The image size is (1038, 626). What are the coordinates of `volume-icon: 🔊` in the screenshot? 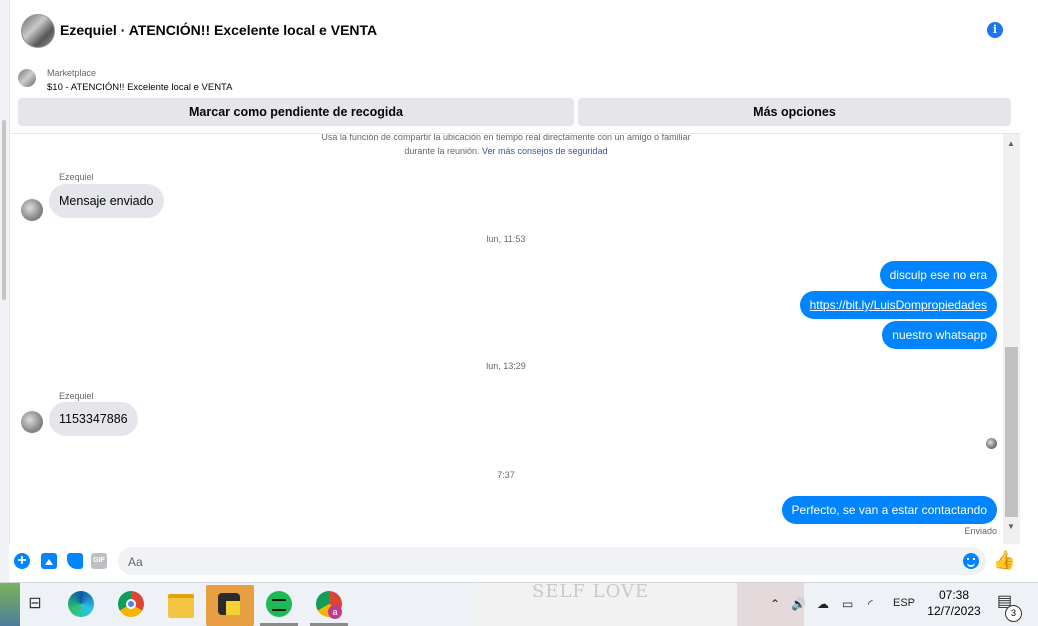 It's located at (798, 604).